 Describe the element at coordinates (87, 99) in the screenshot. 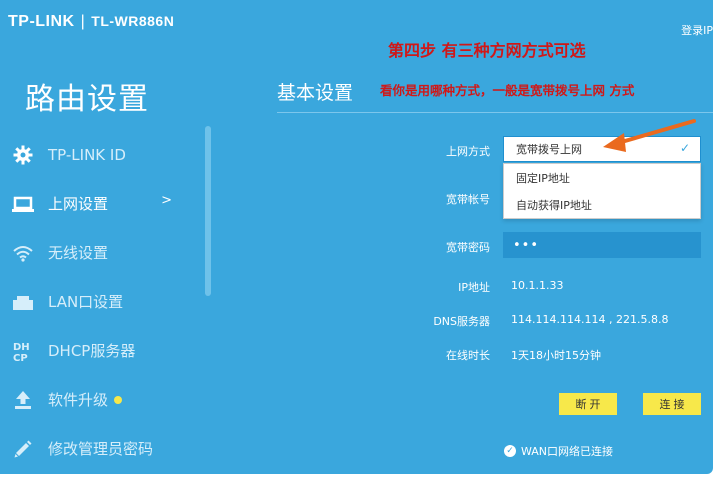

I see `sidebar-title: 路由设置` at that location.